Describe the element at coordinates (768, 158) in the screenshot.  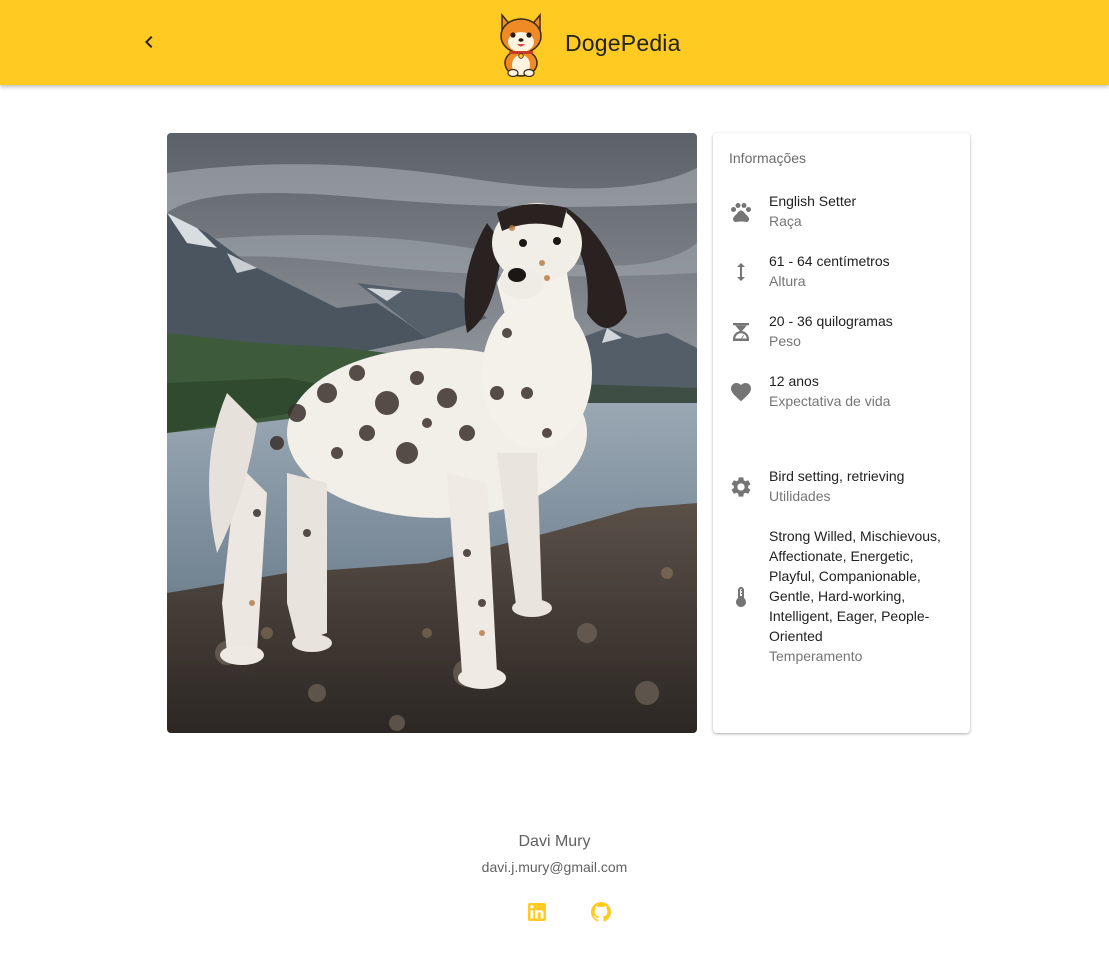
I see `info-subheader: Informações` at that location.